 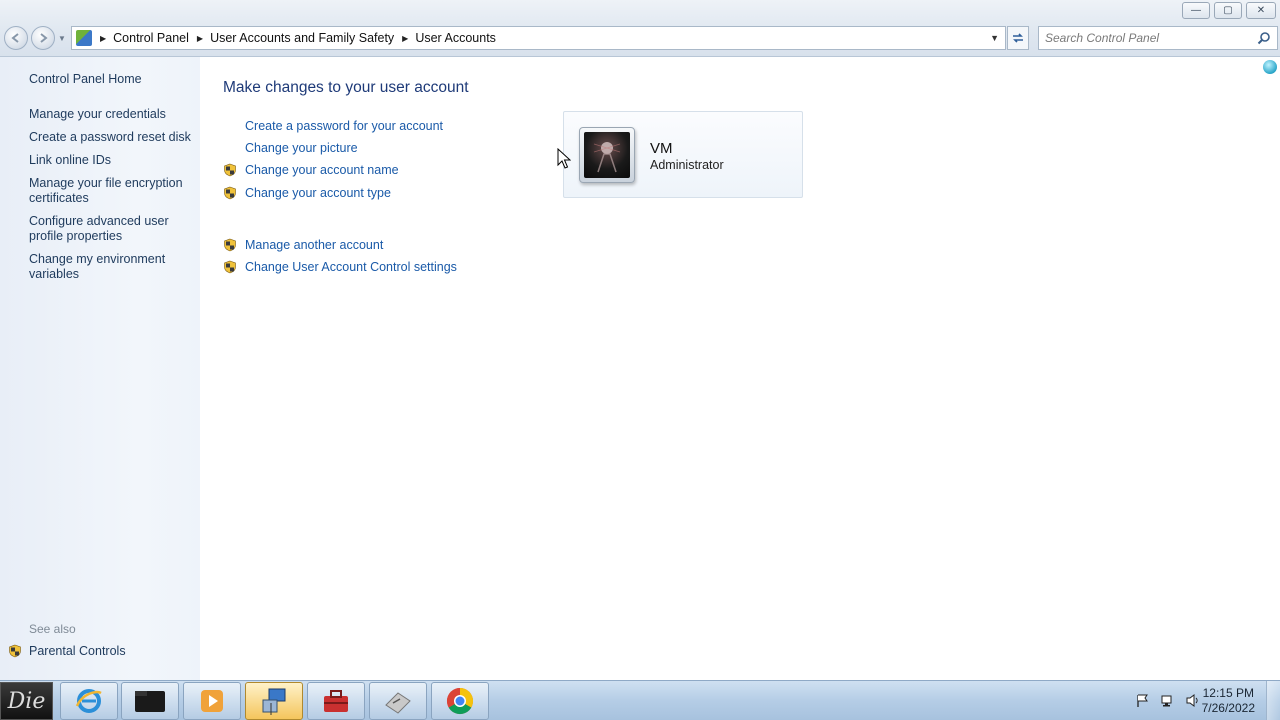 I want to click on control-panel-icon, so click(x=84, y=38).